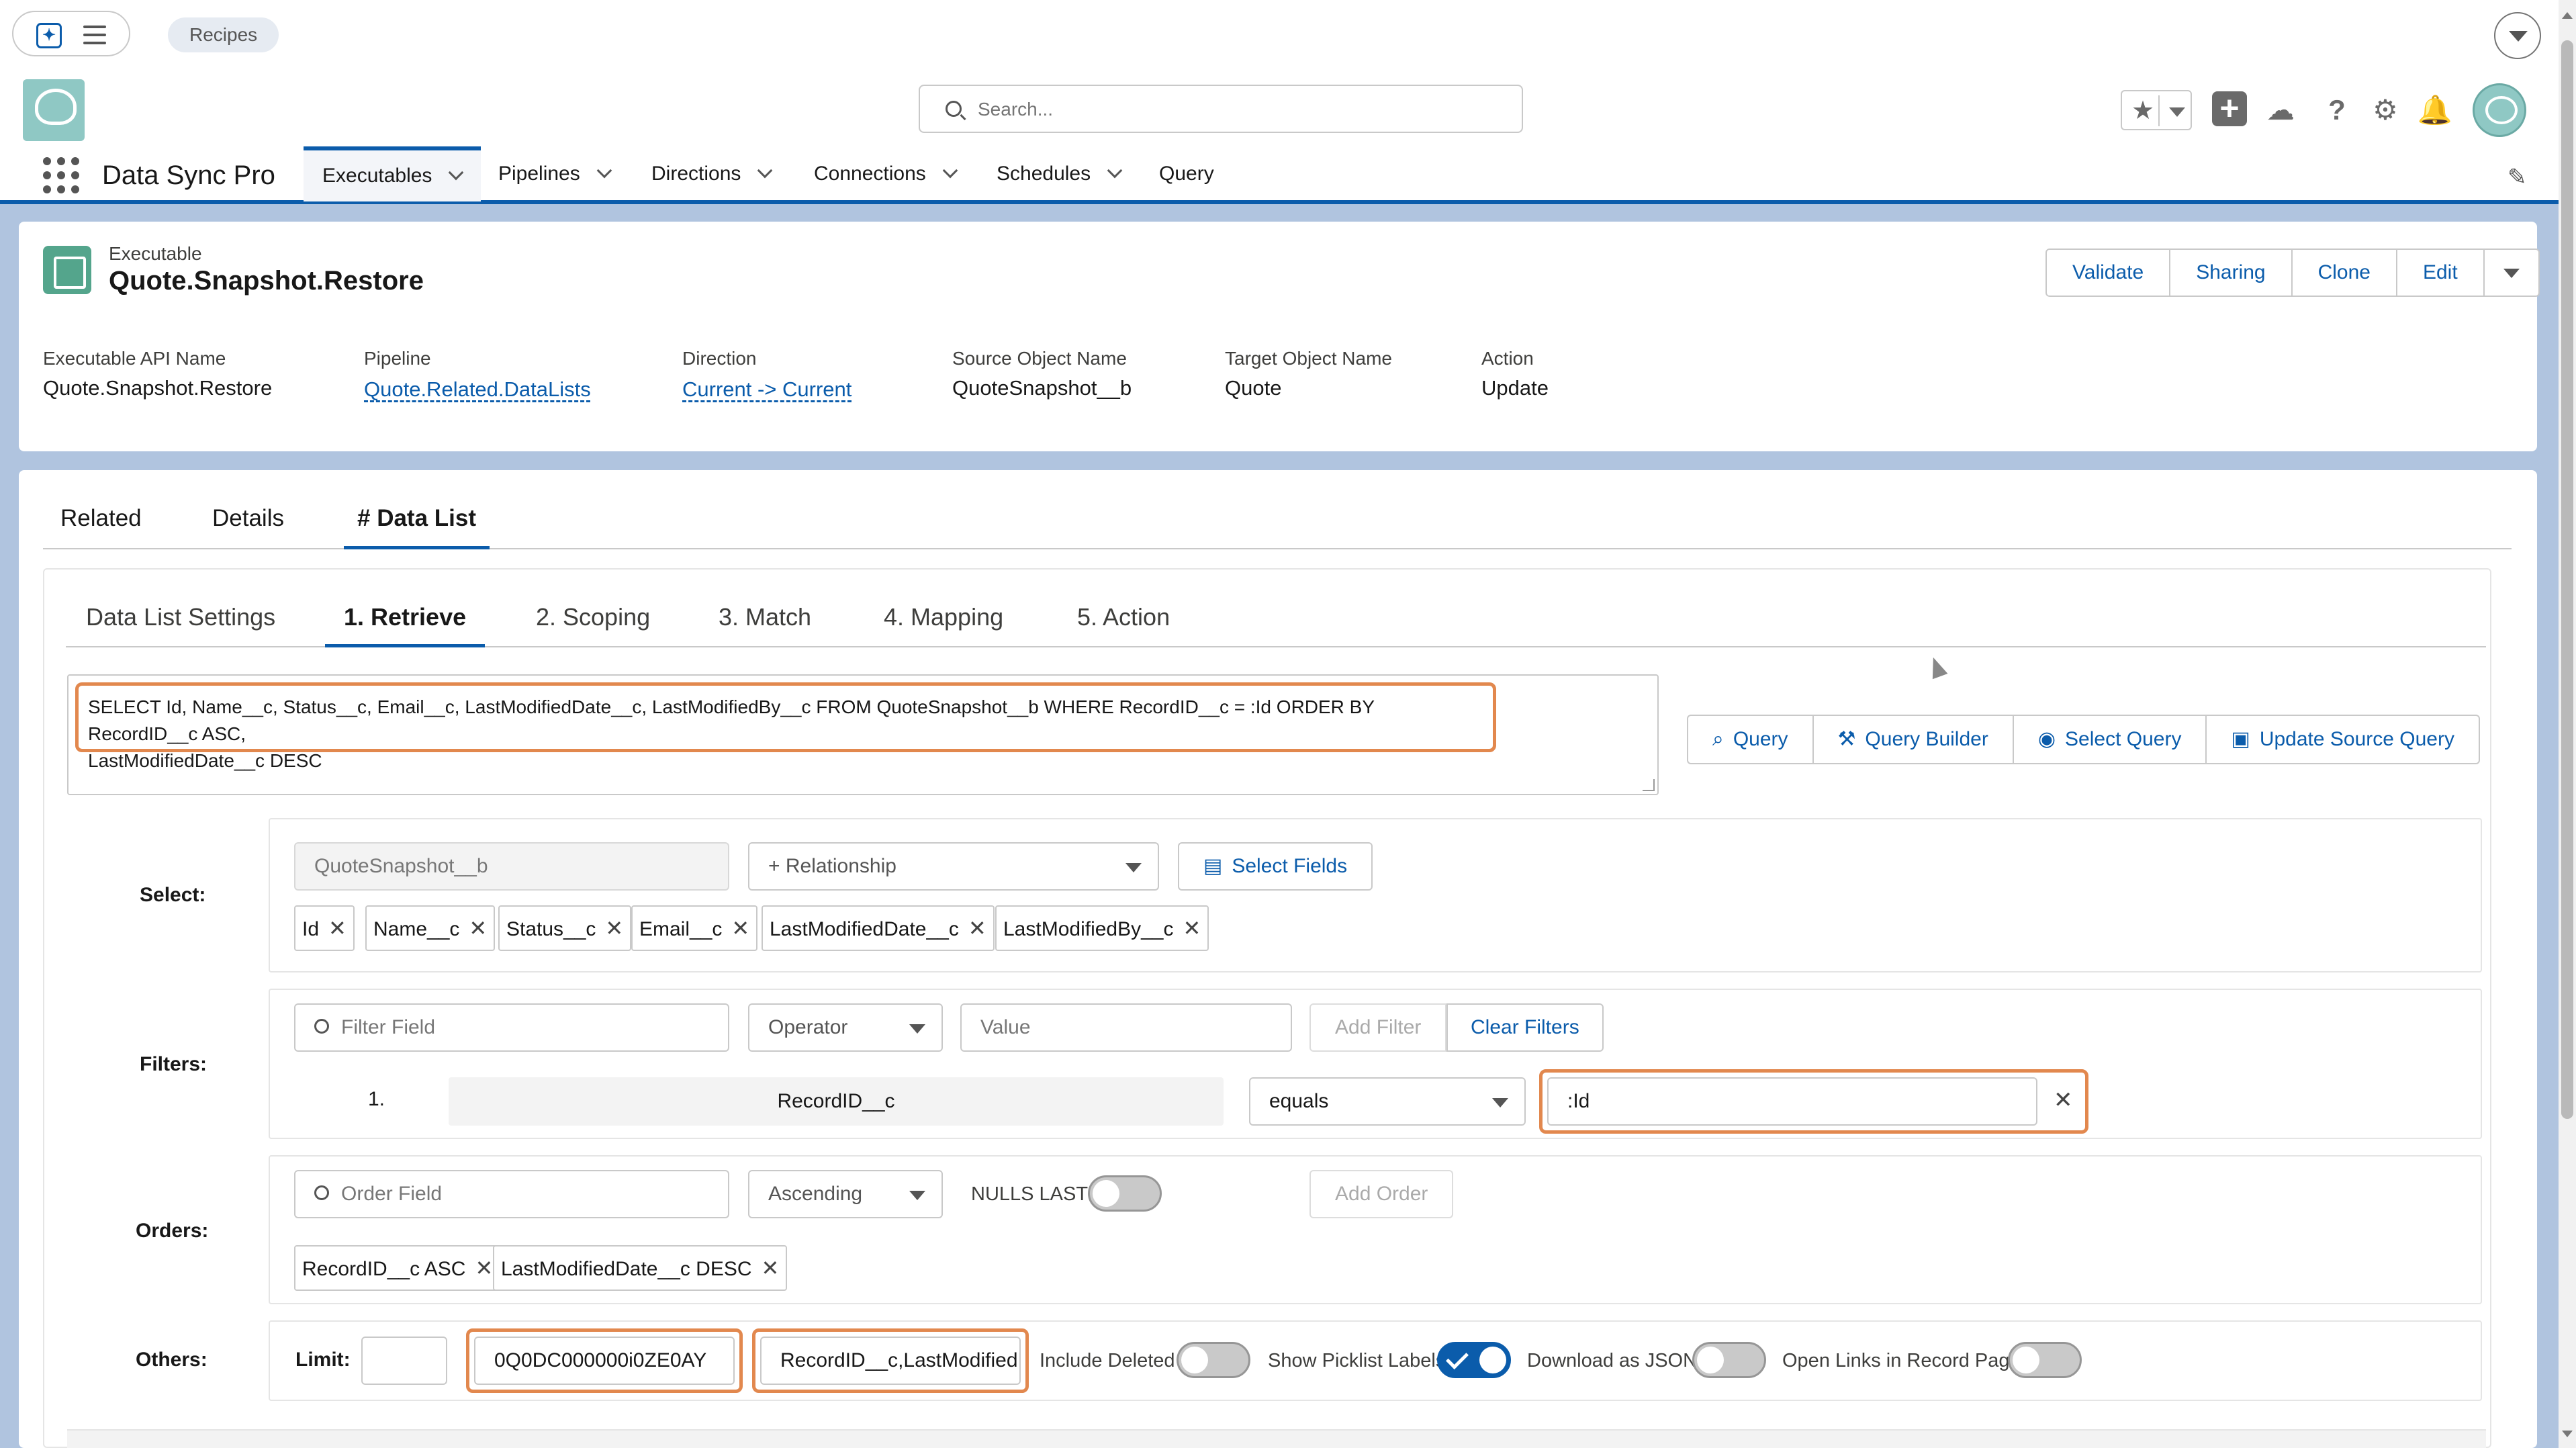 The width and height of the screenshot is (2576, 1448). What do you see at coordinates (49, 35) in the screenshot?
I see `app-launcher-icon: ✦` at bounding box center [49, 35].